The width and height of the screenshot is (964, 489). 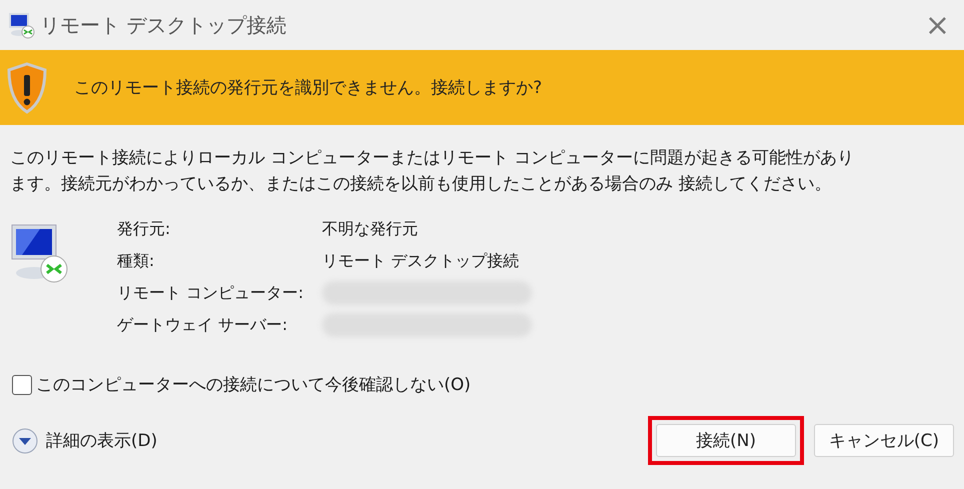 What do you see at coordinates (421, 261) in the screenshot?
I see `detail-value: リモート デスクトップ接続` at bounding box center [421, 261].